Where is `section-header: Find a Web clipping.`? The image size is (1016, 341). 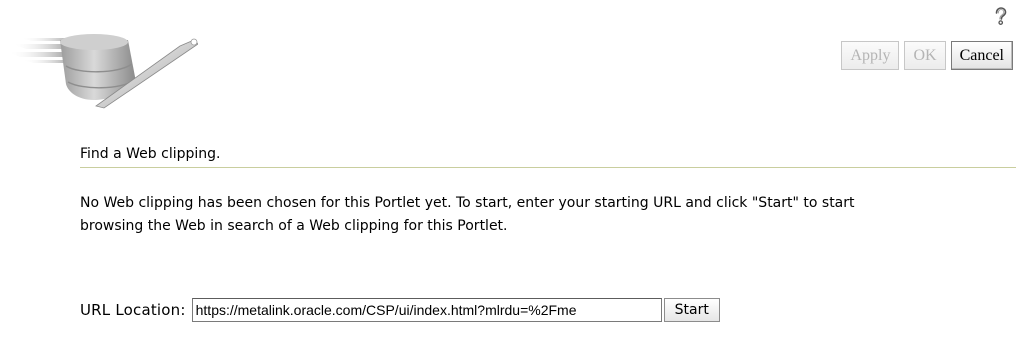
section-header: Find a Web clipping. is located at coordinates (548, 156).